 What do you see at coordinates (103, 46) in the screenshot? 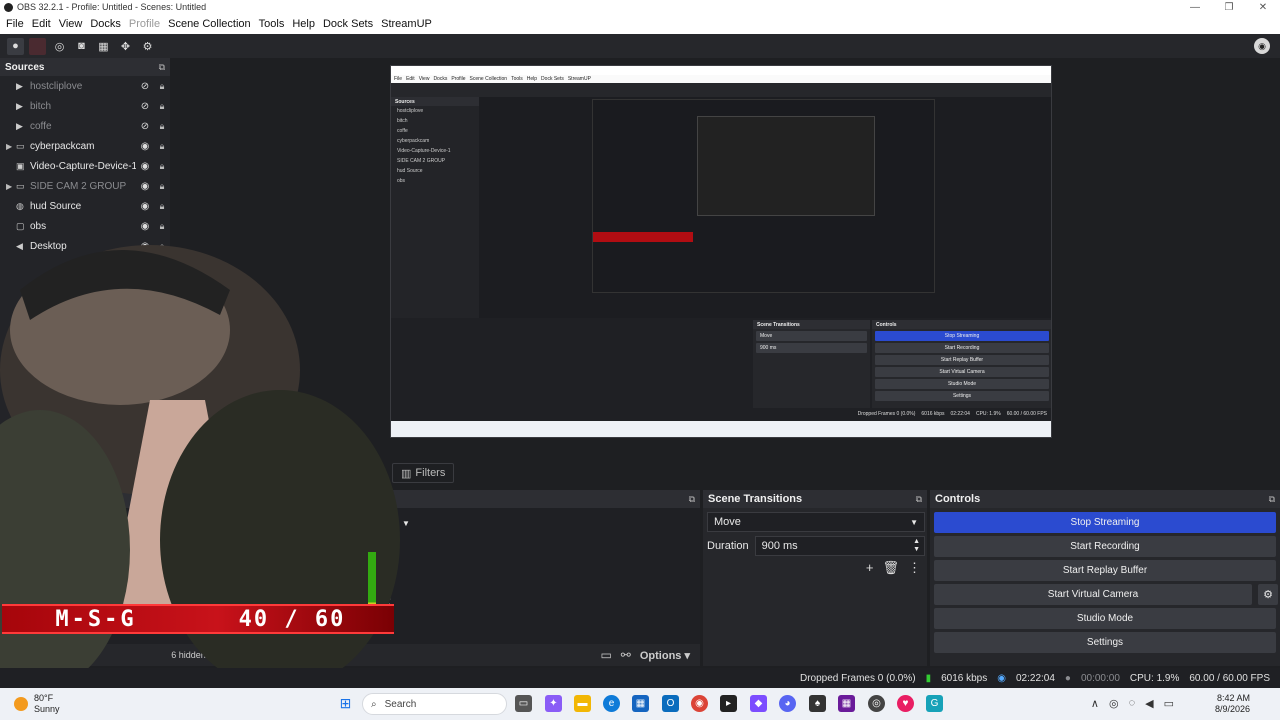
I see `grid-icon: ▦` at bounding box center [103, 46].